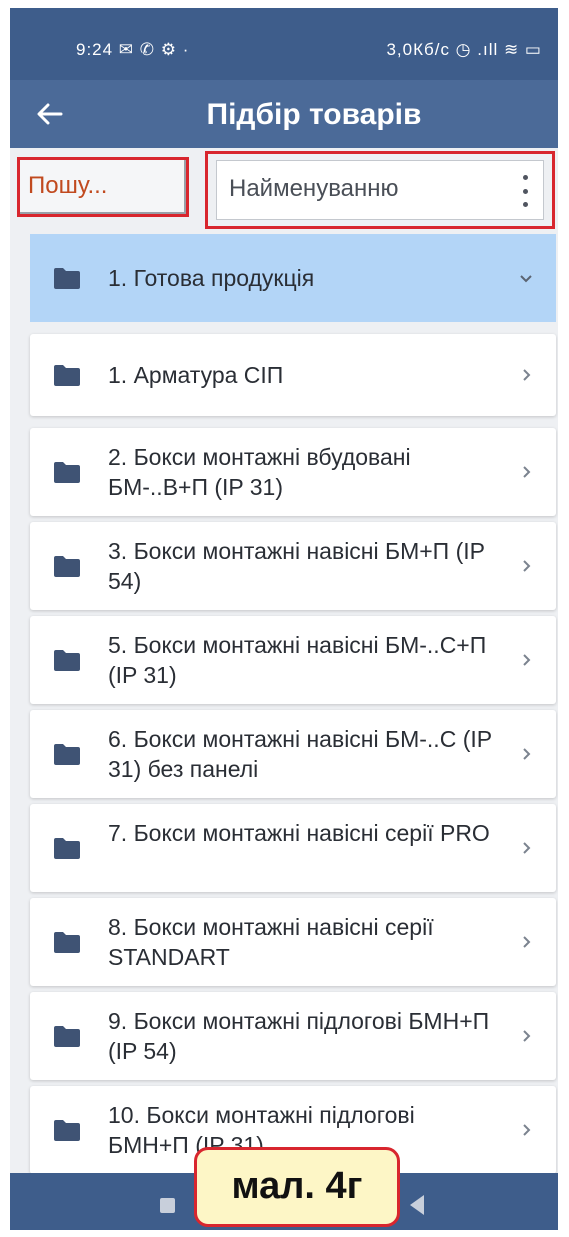 This screenshot has height=1237, width=569. I want to click on recent-apps-icon, so click(167, 1205).